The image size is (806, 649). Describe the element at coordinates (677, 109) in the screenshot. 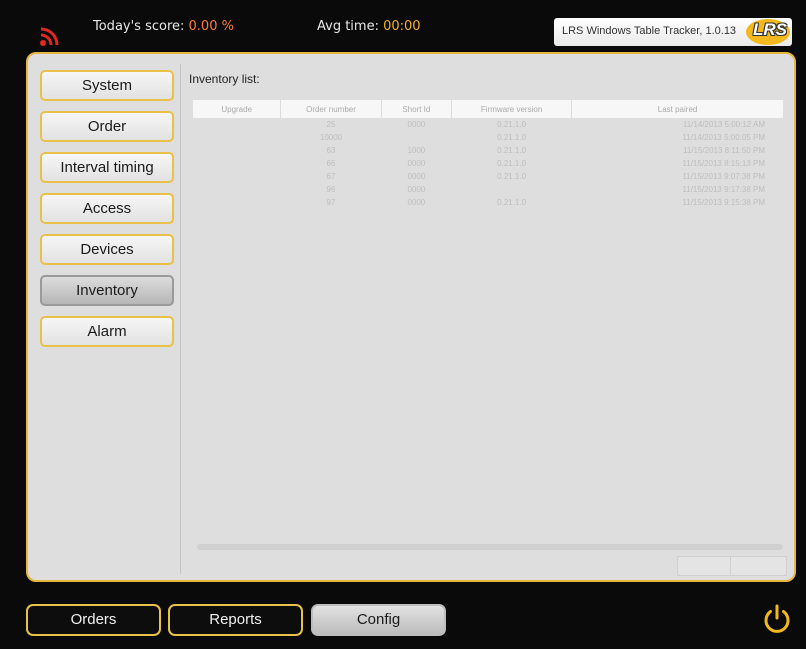

I see `column-last-paired: Last paired` at that location.